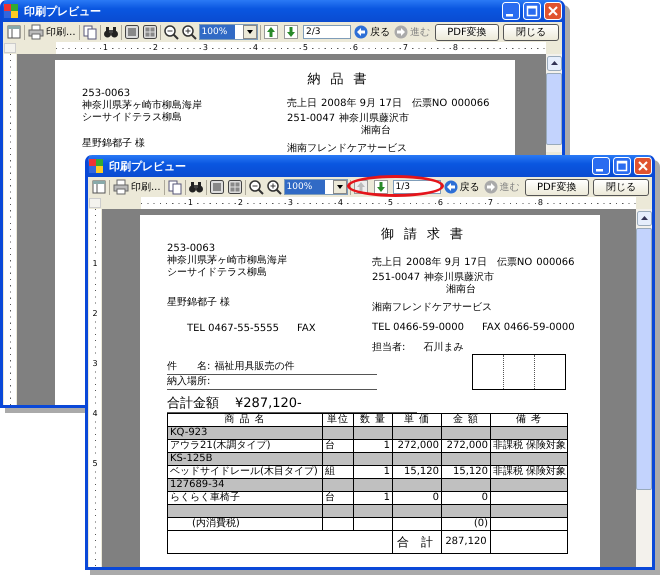 The width and height of the screenshot is (662, 577). Describe the element at coordinates (245, 498) in the screenshot. I see `table-cell: らくらく車椅子` at that location.